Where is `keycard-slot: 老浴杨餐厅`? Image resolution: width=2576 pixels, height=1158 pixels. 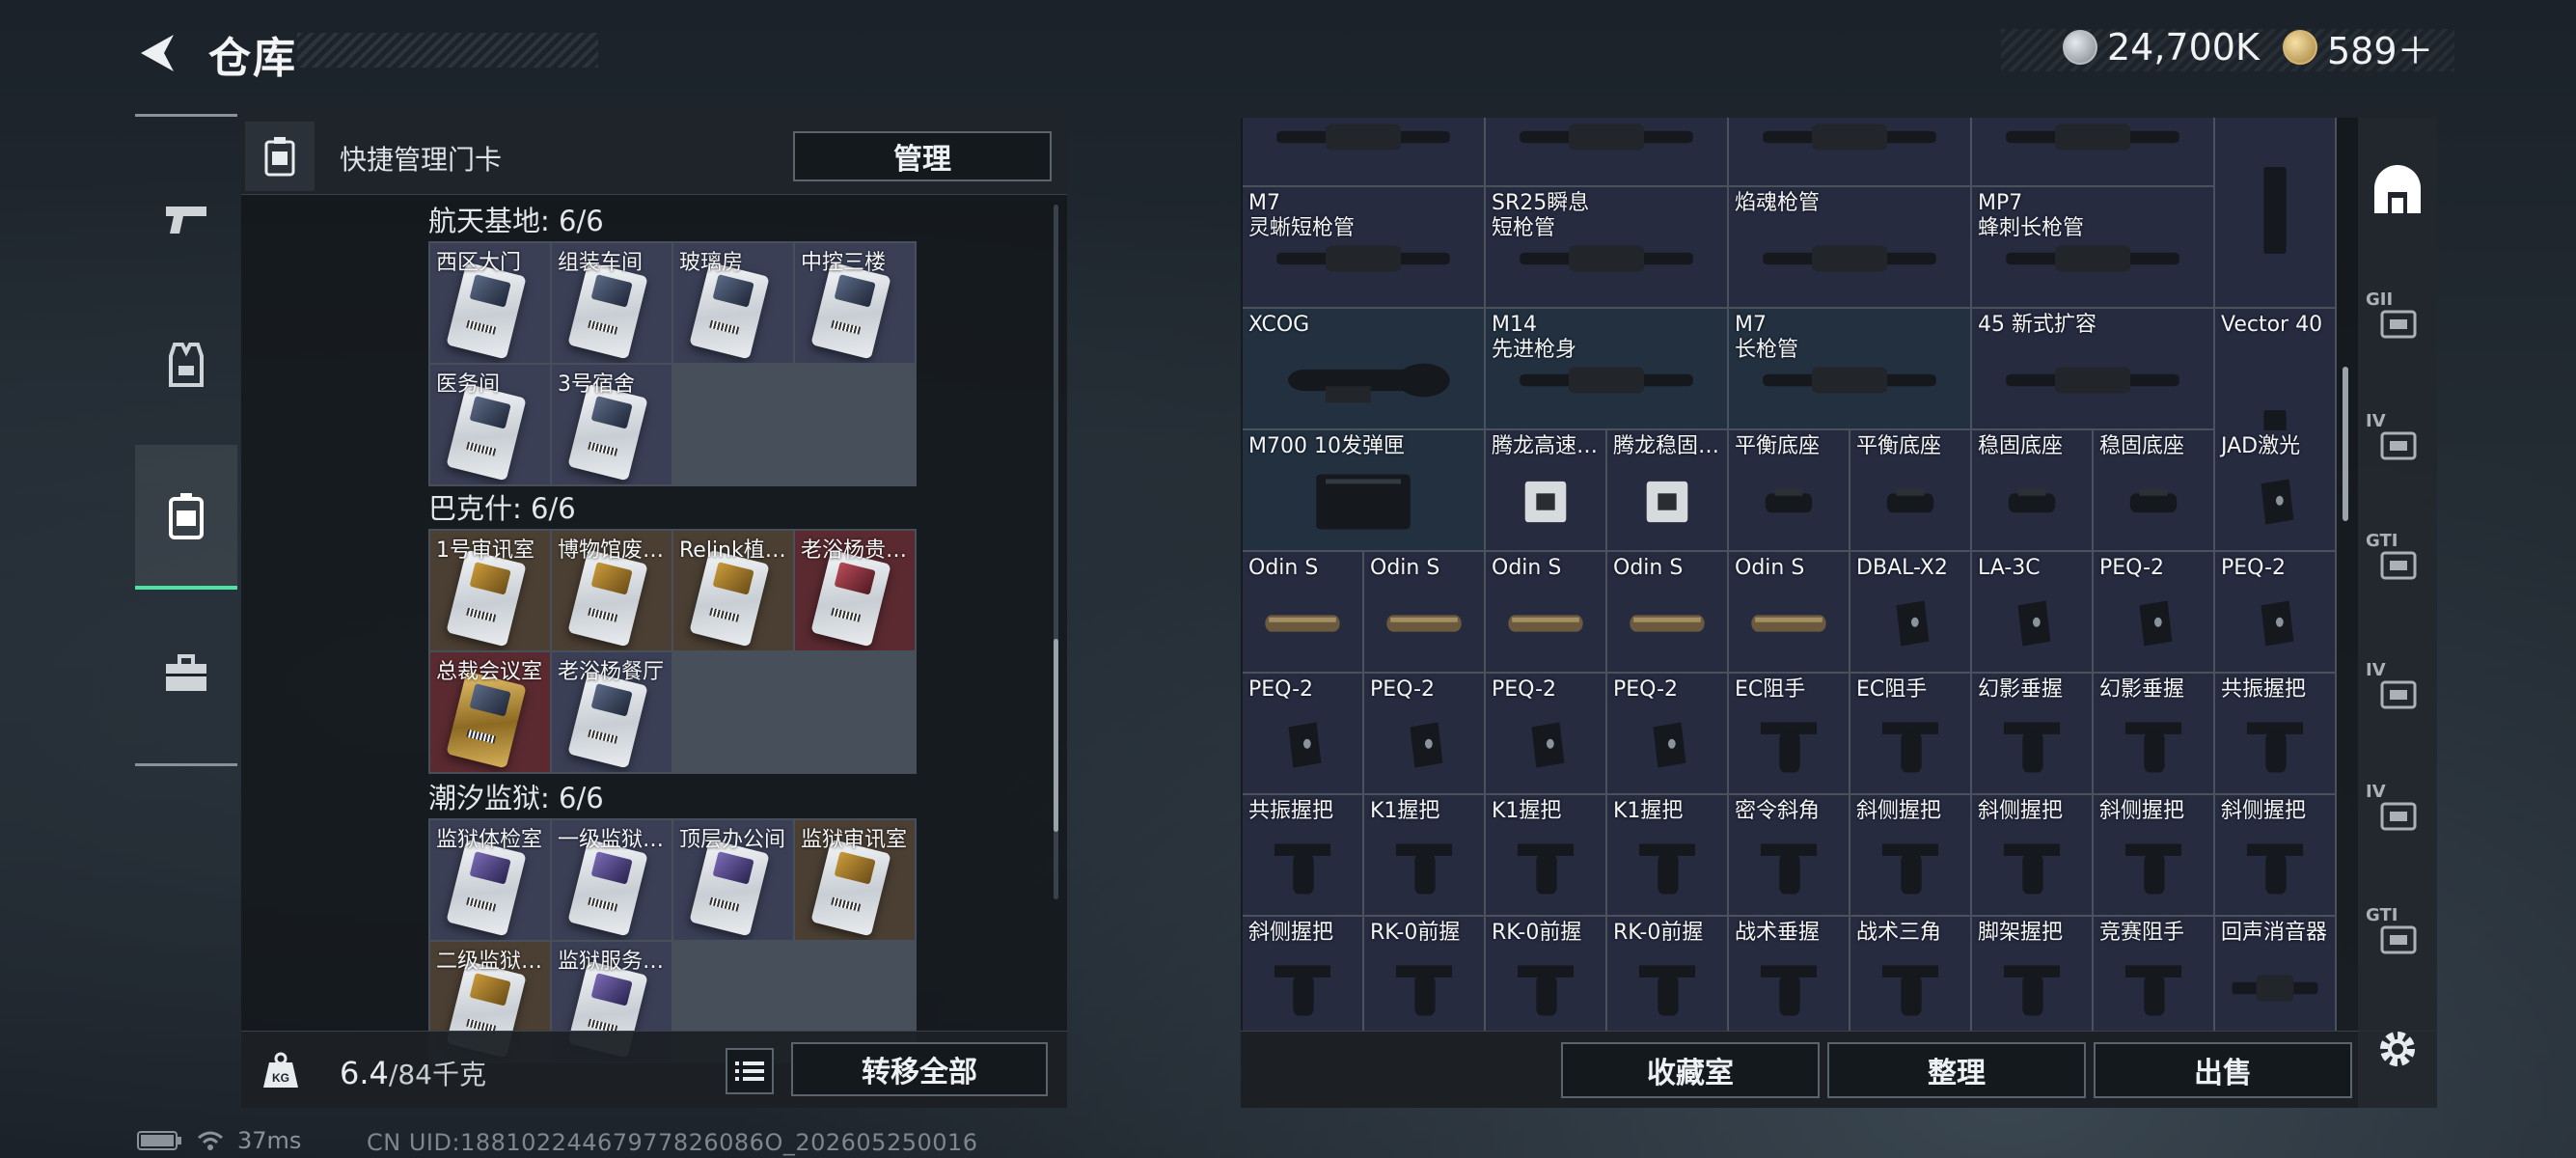
keycard-slot: 老浴杨餐厅 is located at coordinates (611, 712).